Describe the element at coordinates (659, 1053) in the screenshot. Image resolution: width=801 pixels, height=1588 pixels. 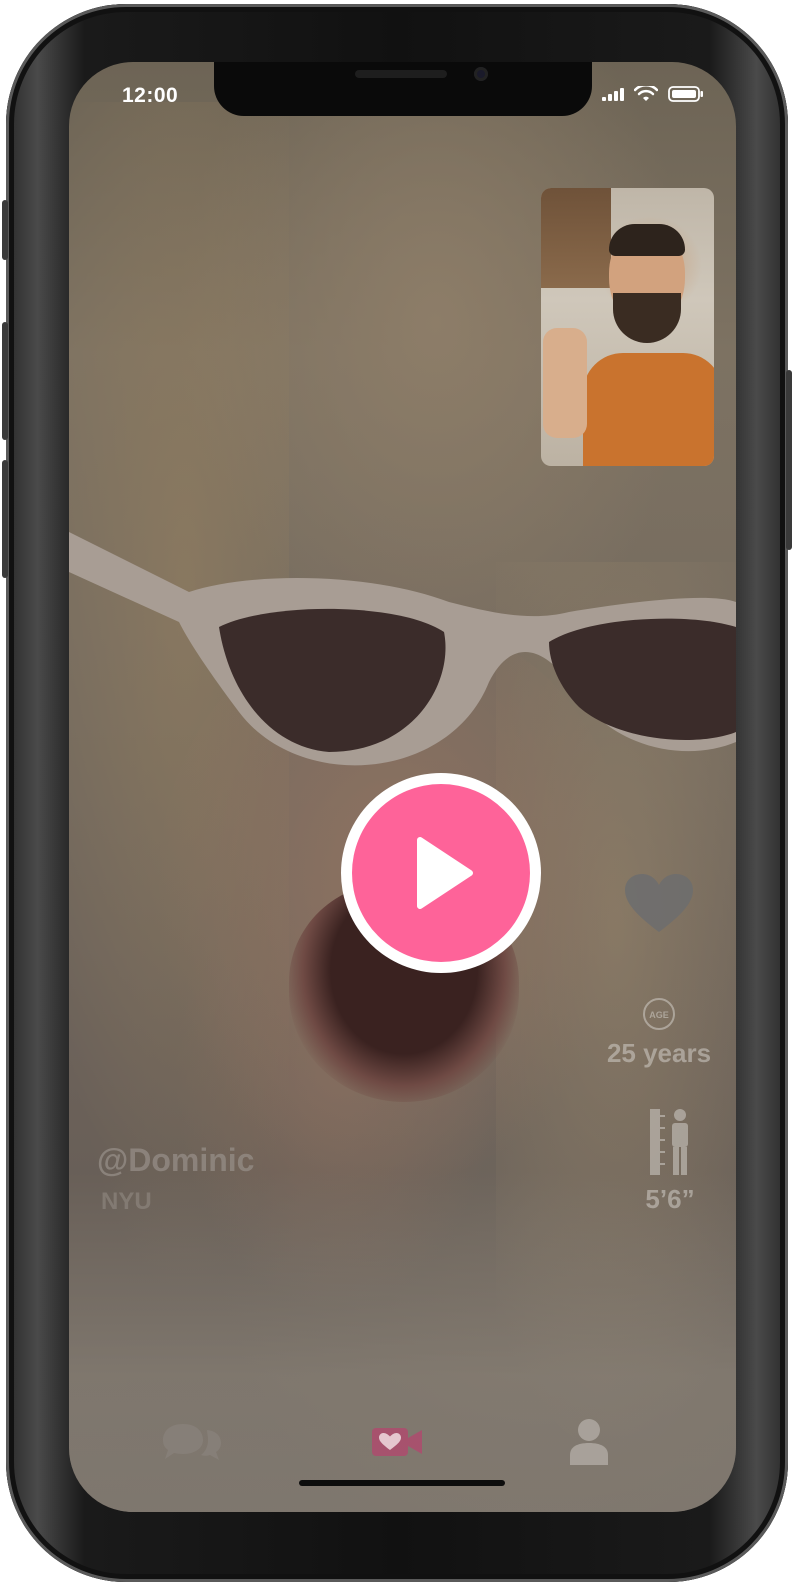
I see `age-value: 25 years` at that location.